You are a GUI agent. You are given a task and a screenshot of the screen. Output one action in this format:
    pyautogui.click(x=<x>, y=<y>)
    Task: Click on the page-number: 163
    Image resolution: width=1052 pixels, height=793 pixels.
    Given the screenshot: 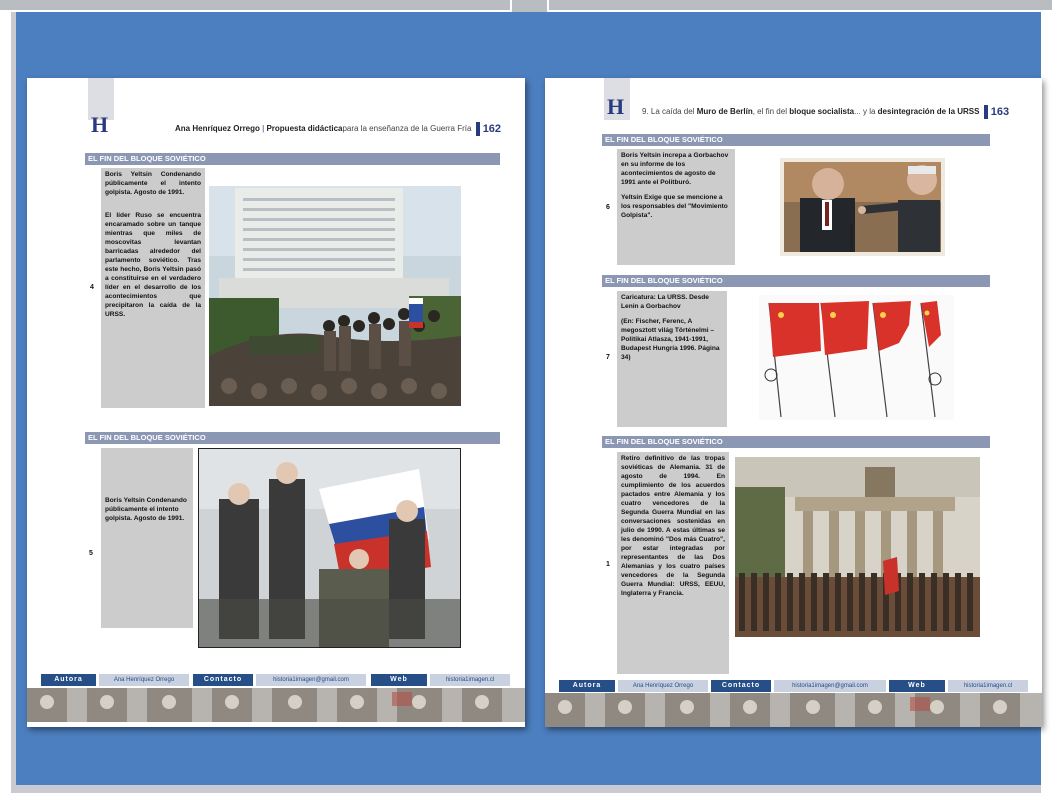 What is the action you would take?
    pyautogui.click(x=1000, y=112)
    